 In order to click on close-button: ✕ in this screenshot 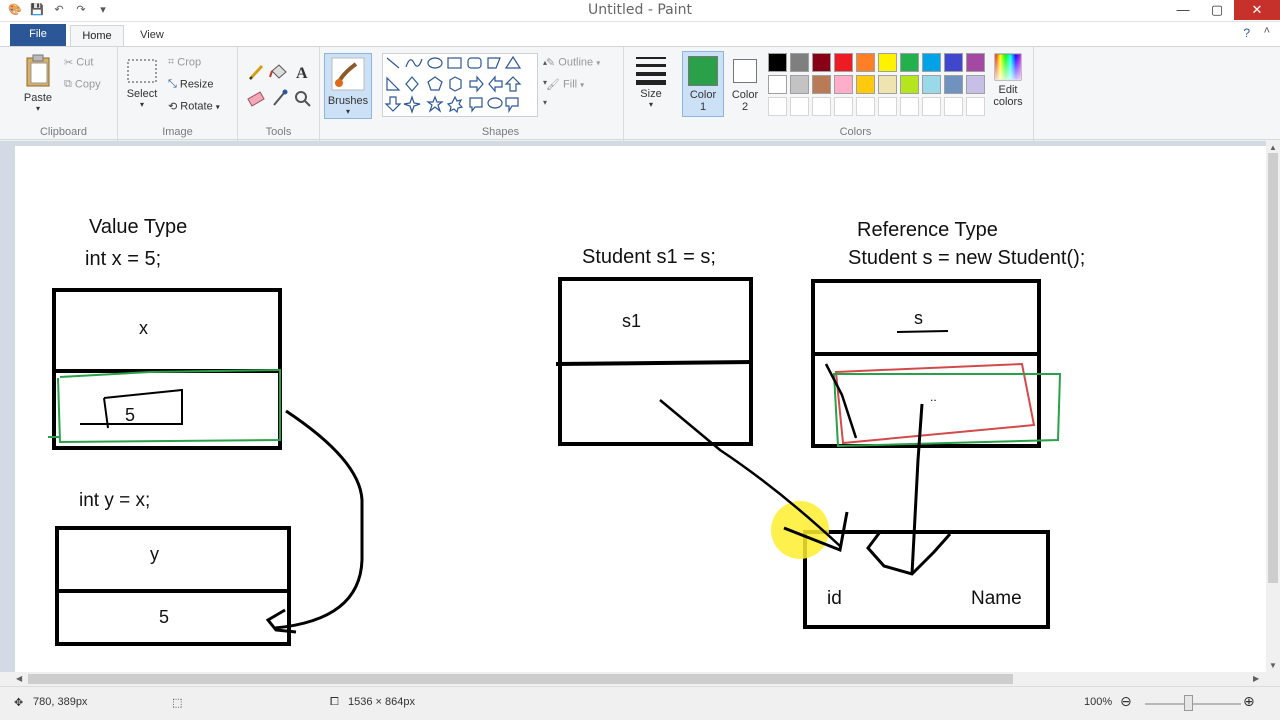, I will do `click(1257, 10)`.